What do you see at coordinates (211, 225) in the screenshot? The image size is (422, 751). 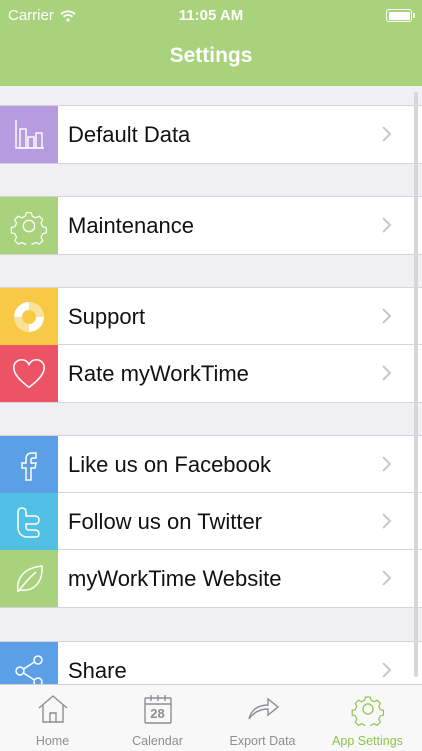 I see `row-maintenance: Maintenance` at bounding box center [211, 225].